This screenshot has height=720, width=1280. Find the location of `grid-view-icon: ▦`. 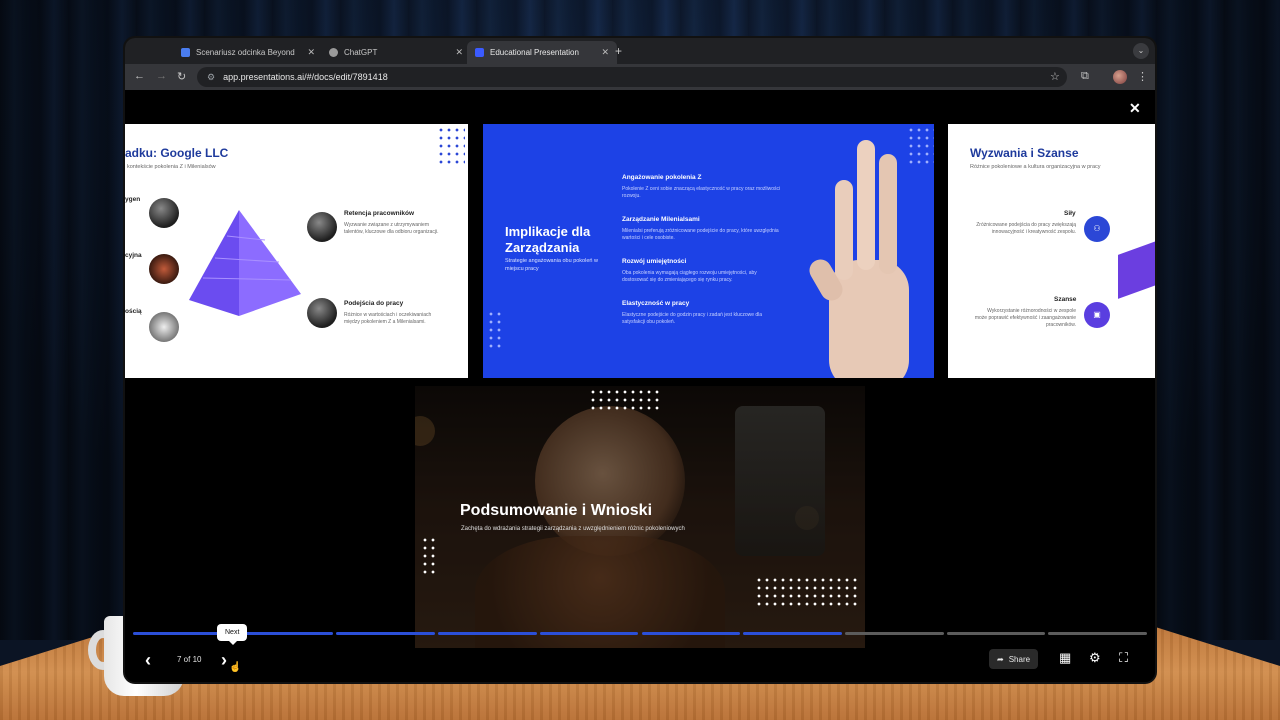

grid-view-icon: ▦ is located at coordinates (1065, 658).